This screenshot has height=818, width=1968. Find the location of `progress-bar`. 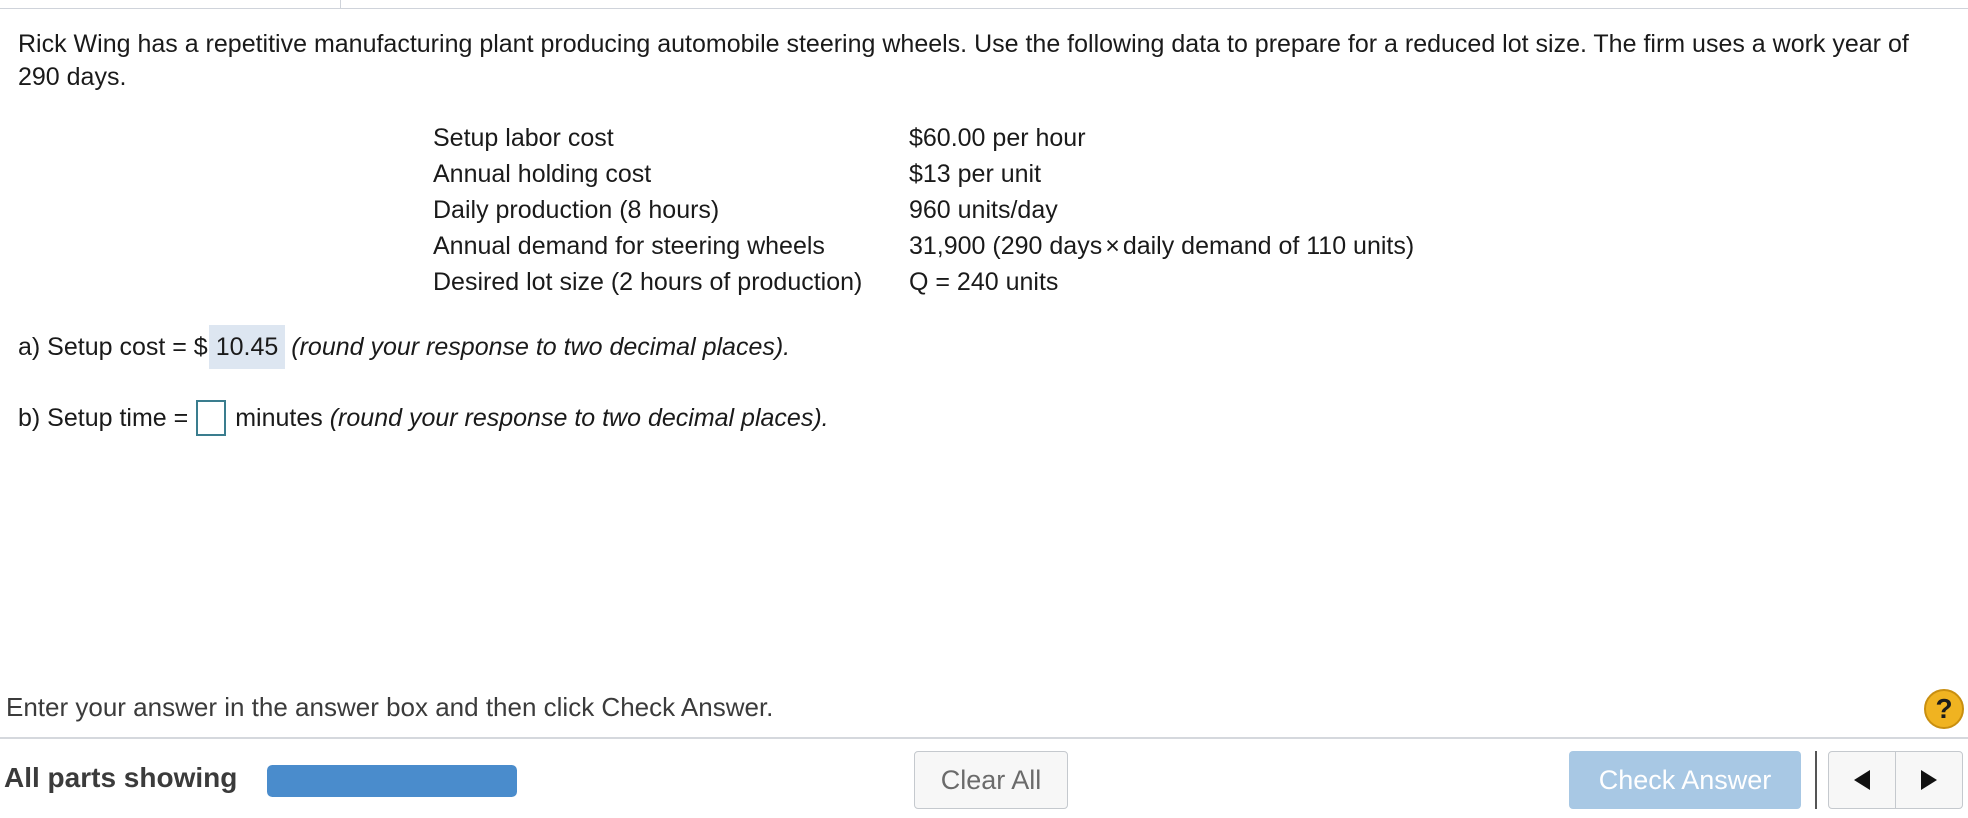

progress-bar is located at coordinates (392, 781).